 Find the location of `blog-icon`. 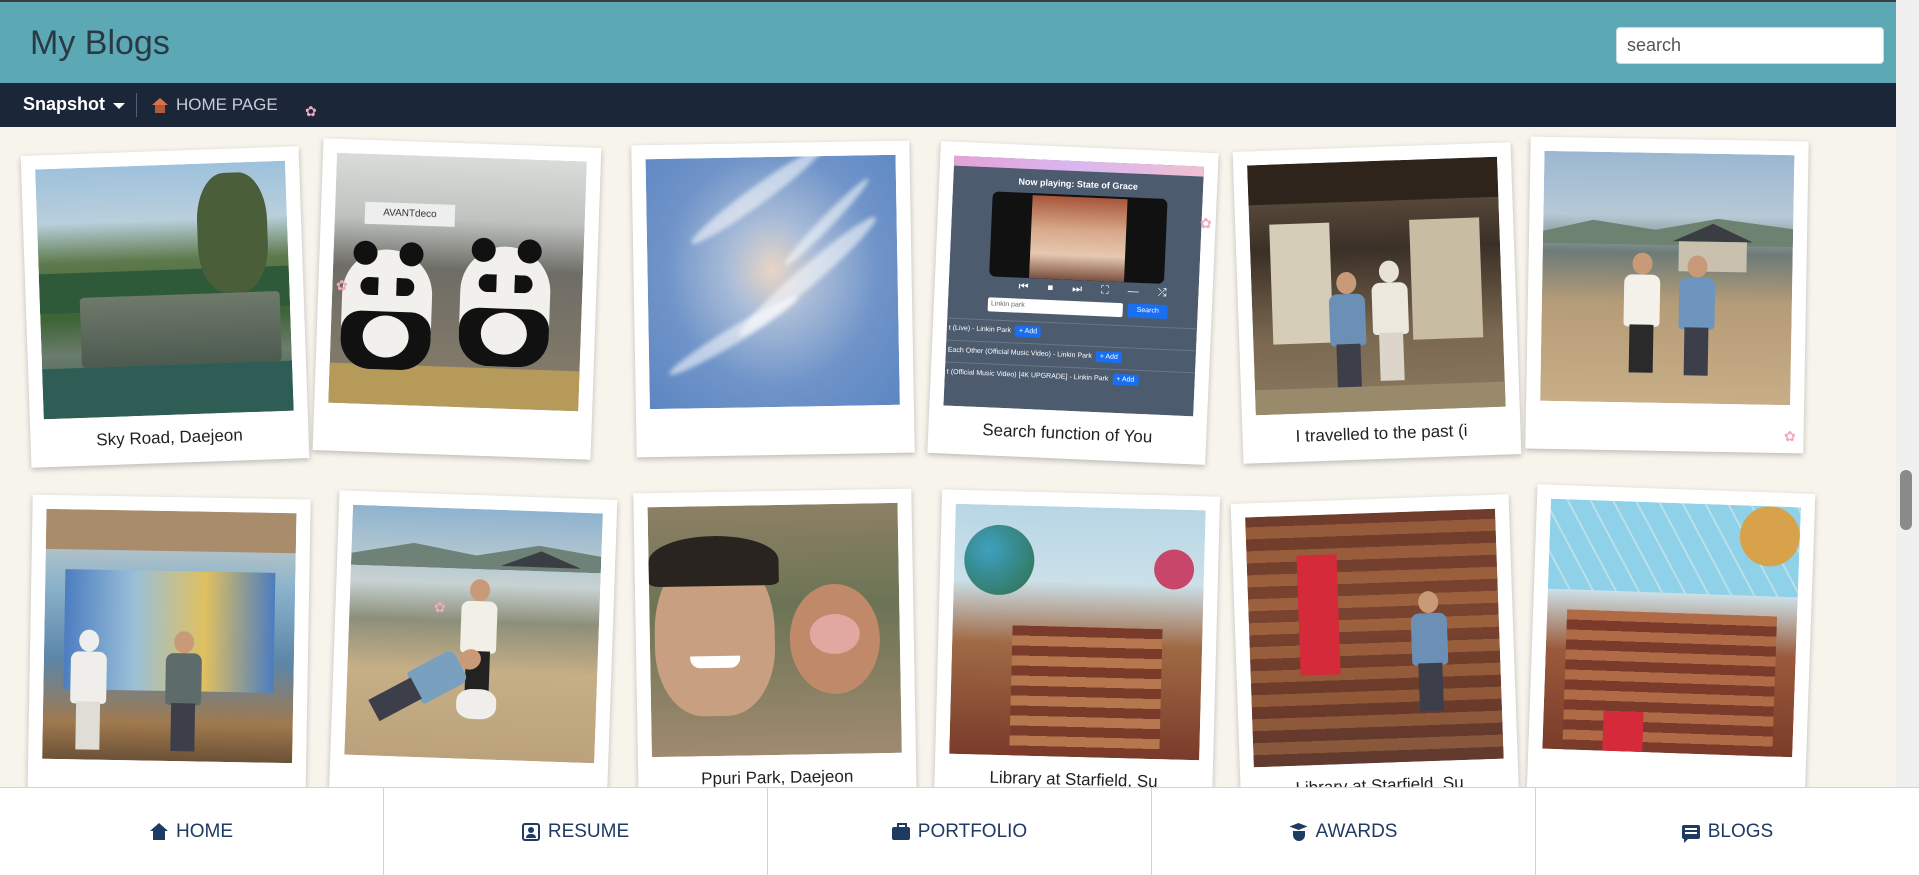

blog-icon is located at coordinates (1690, 834).